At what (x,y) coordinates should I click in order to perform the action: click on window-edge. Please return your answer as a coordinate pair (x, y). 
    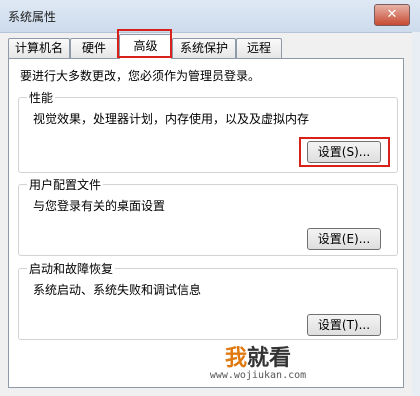
    Looking at the image, I should click on (416, 214).